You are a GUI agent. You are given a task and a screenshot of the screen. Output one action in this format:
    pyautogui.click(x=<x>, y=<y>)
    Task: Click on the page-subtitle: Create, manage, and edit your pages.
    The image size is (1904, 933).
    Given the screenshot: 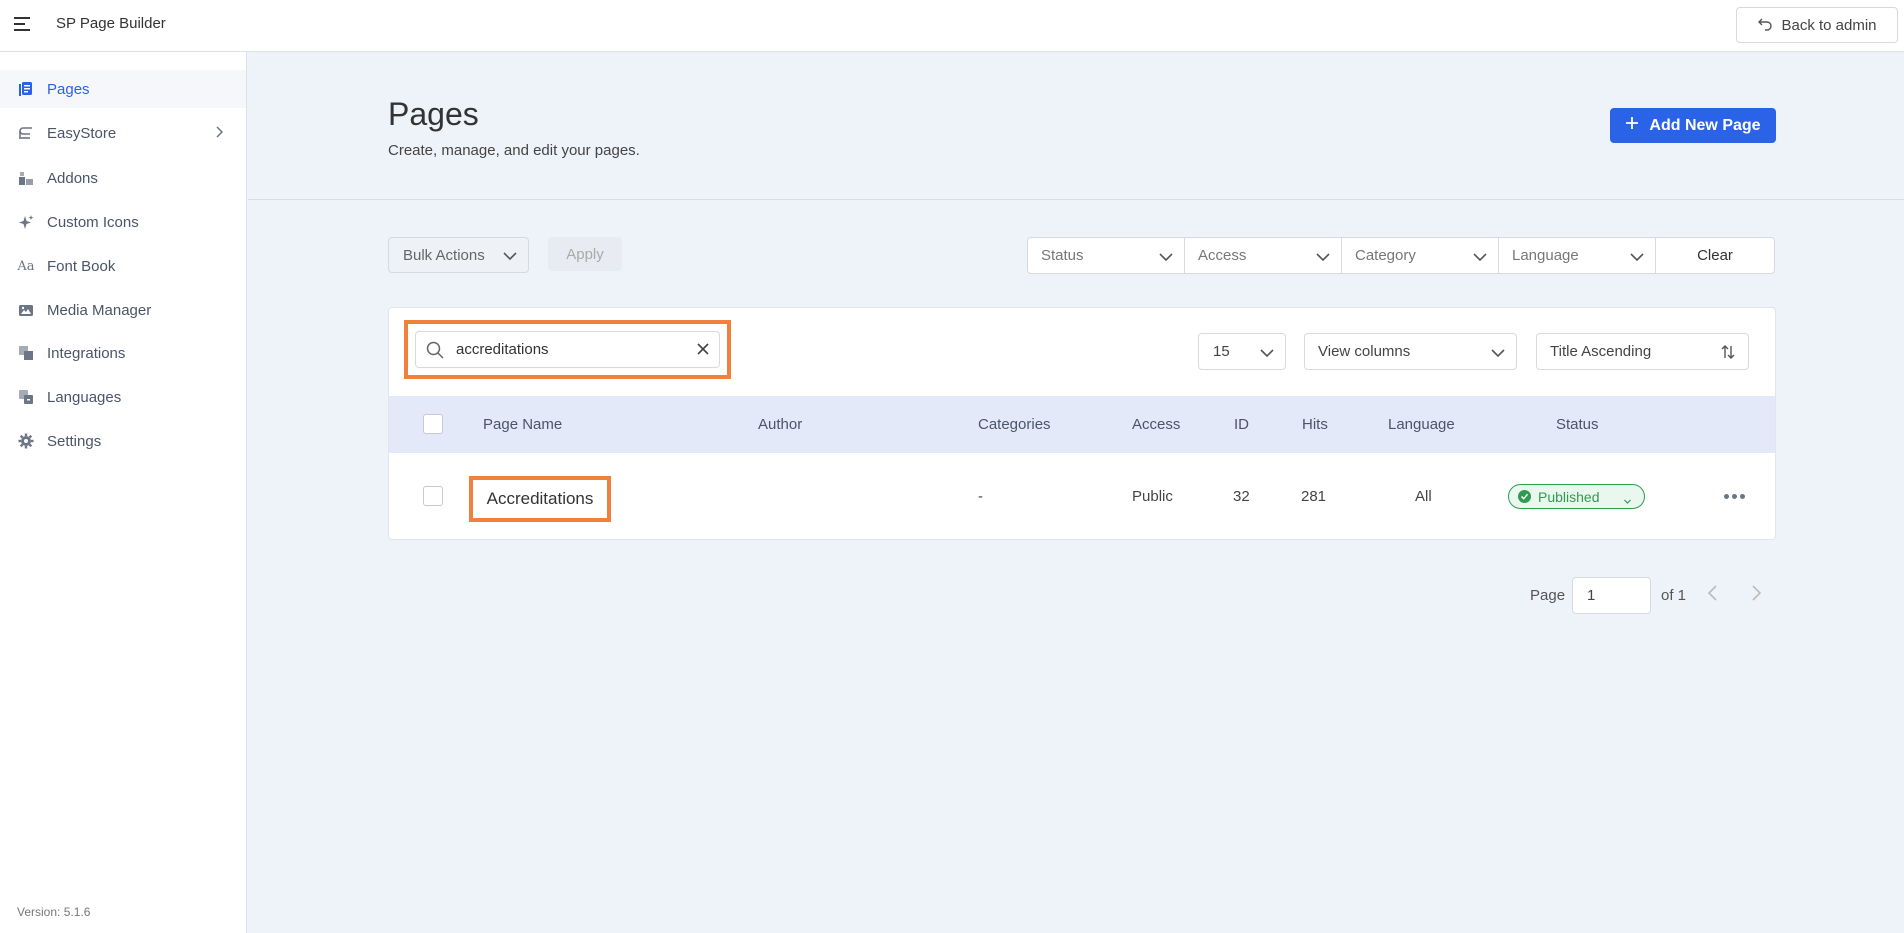 What is the action you would take?
    pyautogui.click(x=514, y=150)
    